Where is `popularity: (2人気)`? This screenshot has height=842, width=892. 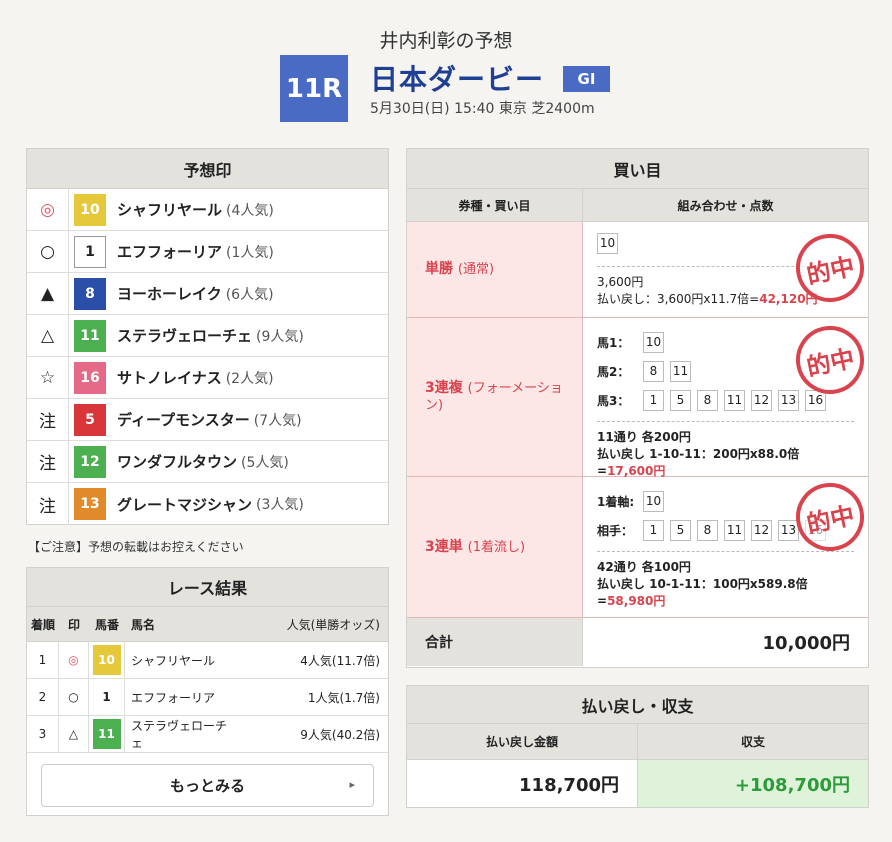
popularity: (2人気) is located at coordinates (249, 378).